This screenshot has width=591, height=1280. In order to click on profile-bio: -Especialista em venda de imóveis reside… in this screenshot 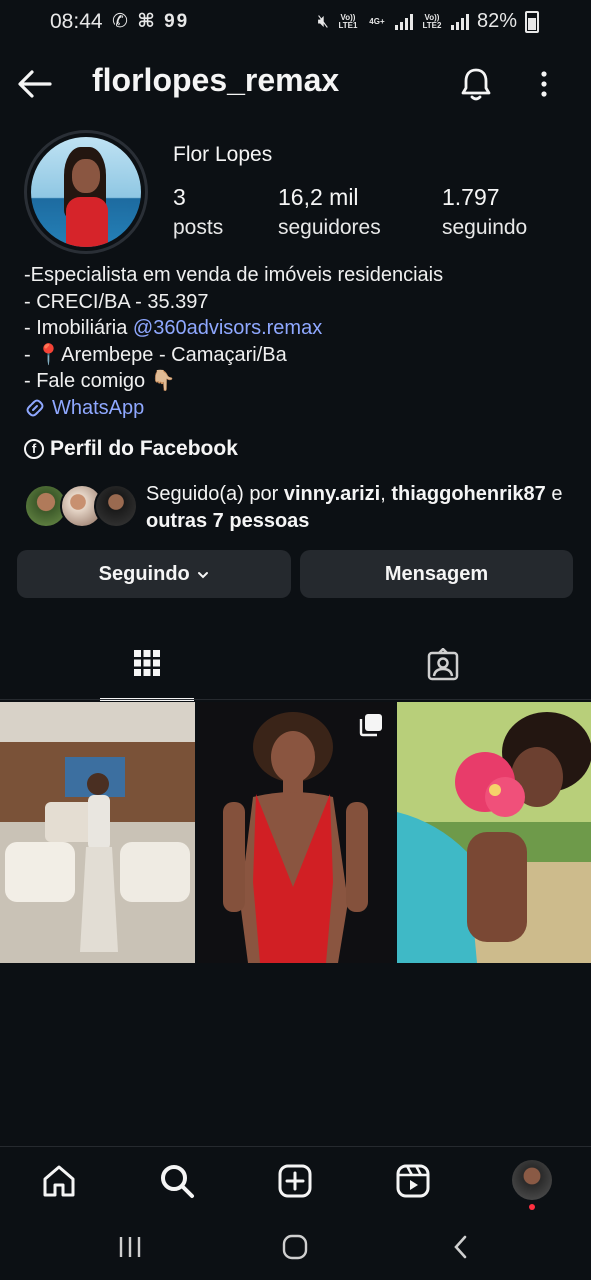, I will do `click(294, 341)`.